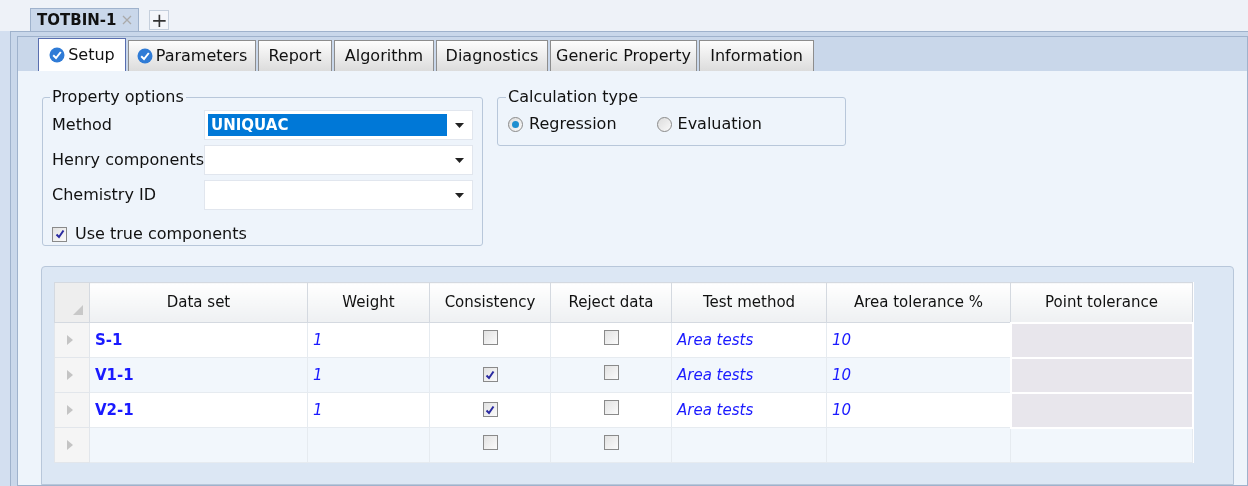 The height and width of the screenshot is (486, 1248). What do you see at coordinates (85, 19) in the screenshot?
I see `document-tab: TOTBIN-1` at bounding box center [85, 19].